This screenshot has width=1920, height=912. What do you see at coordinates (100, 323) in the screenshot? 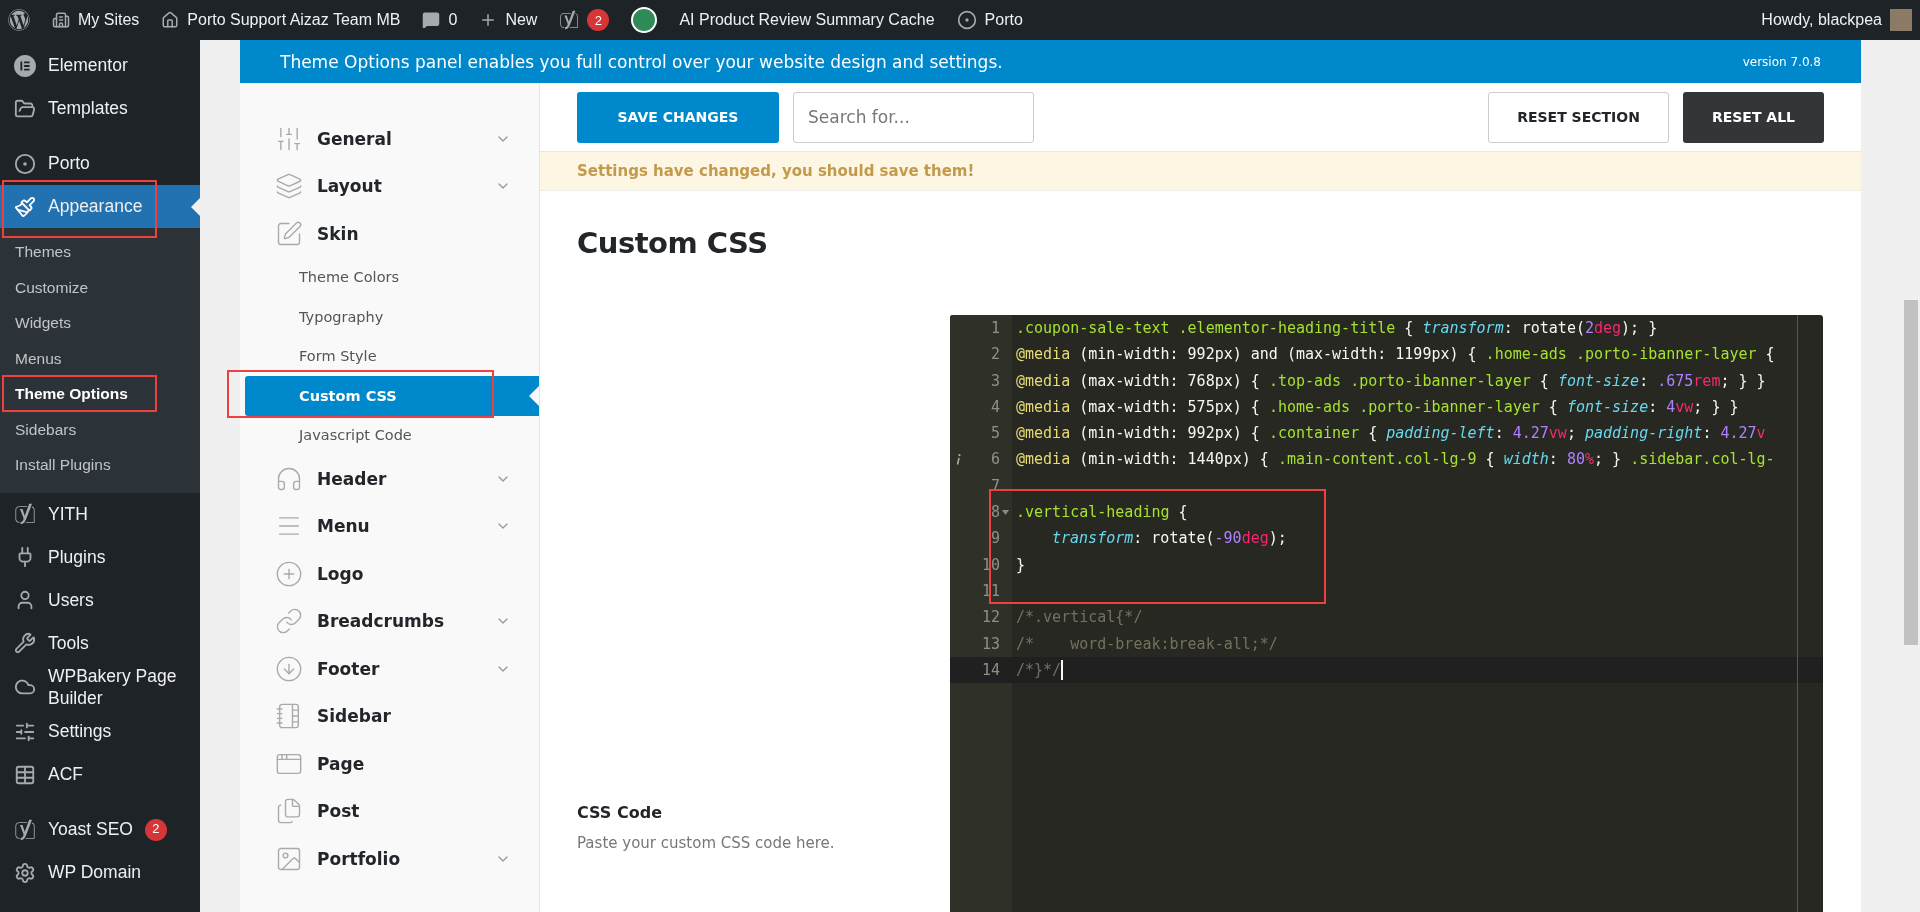
I see `submenu-item: Widgets` at bounding box center [100, 323].